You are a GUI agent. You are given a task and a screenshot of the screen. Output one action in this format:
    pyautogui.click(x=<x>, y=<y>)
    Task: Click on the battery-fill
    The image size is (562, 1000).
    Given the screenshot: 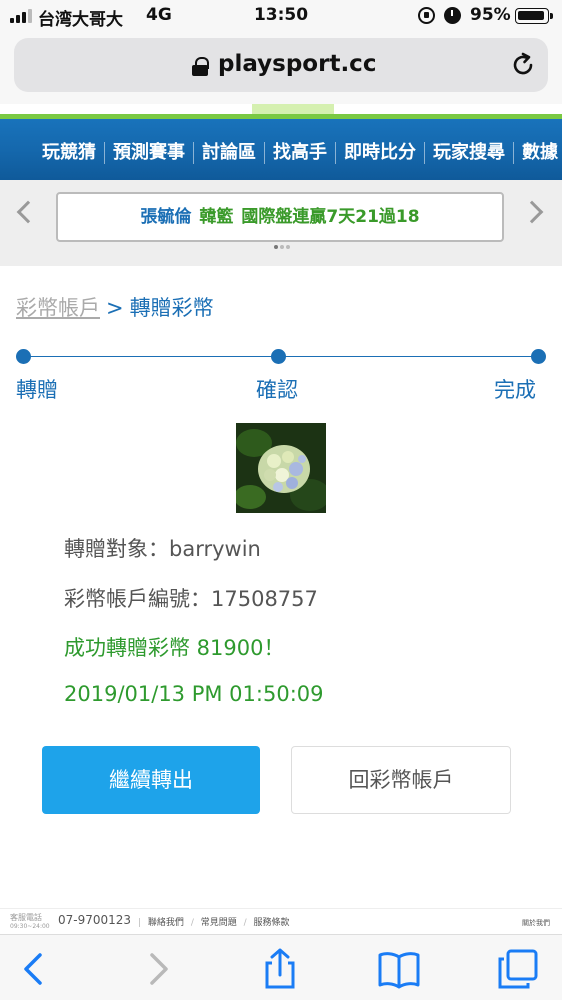 What is the action you would take?
    pyautogui.click(x=531, y=15)
    